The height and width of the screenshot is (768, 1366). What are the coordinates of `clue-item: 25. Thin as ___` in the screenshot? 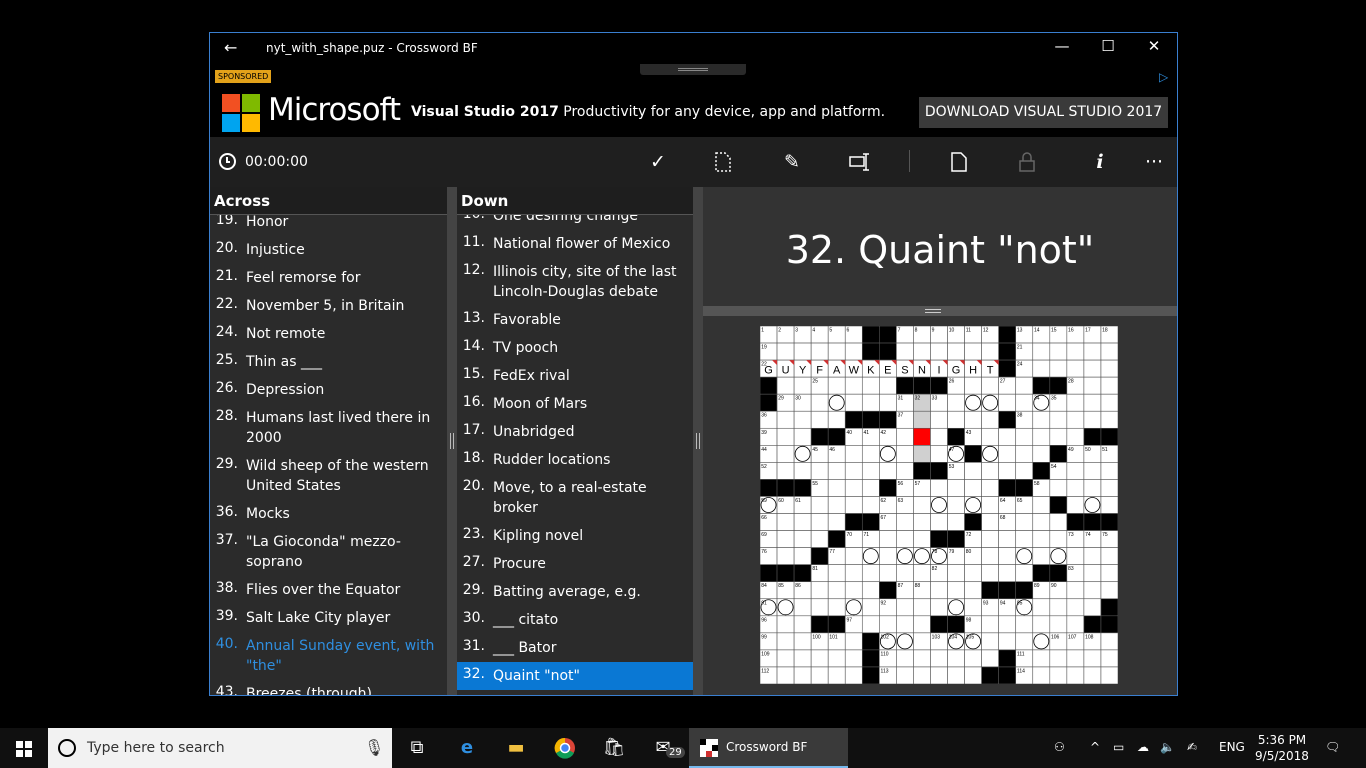 It's located at (328, 362).